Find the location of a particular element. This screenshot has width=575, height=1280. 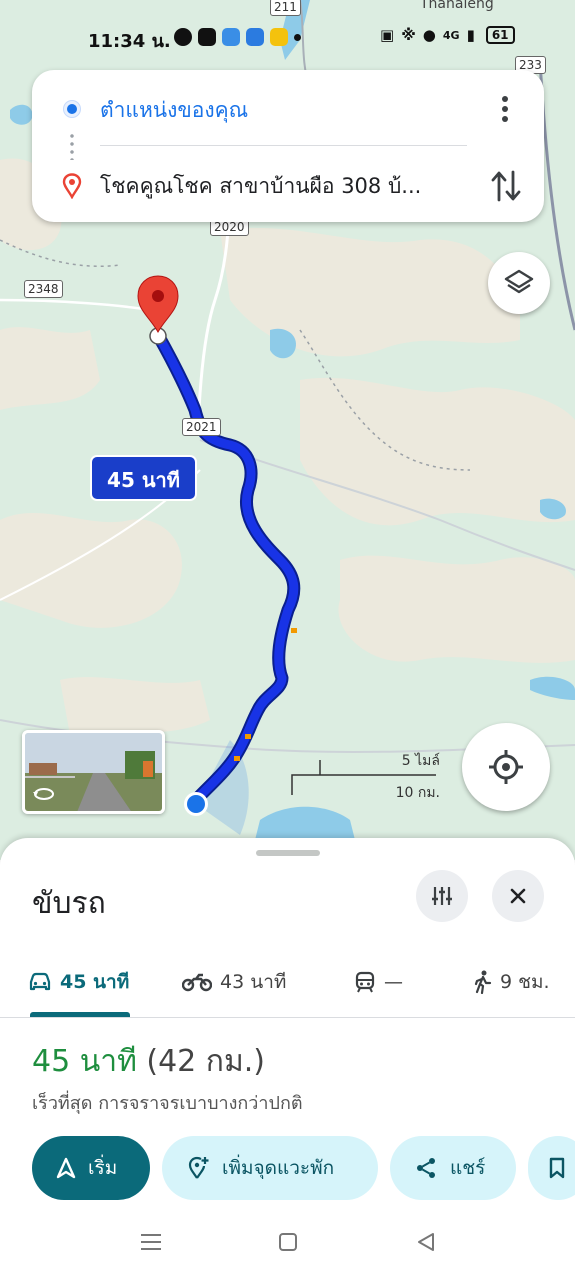

bluetooth-icon: ※ is located at coordinates (408, 35).